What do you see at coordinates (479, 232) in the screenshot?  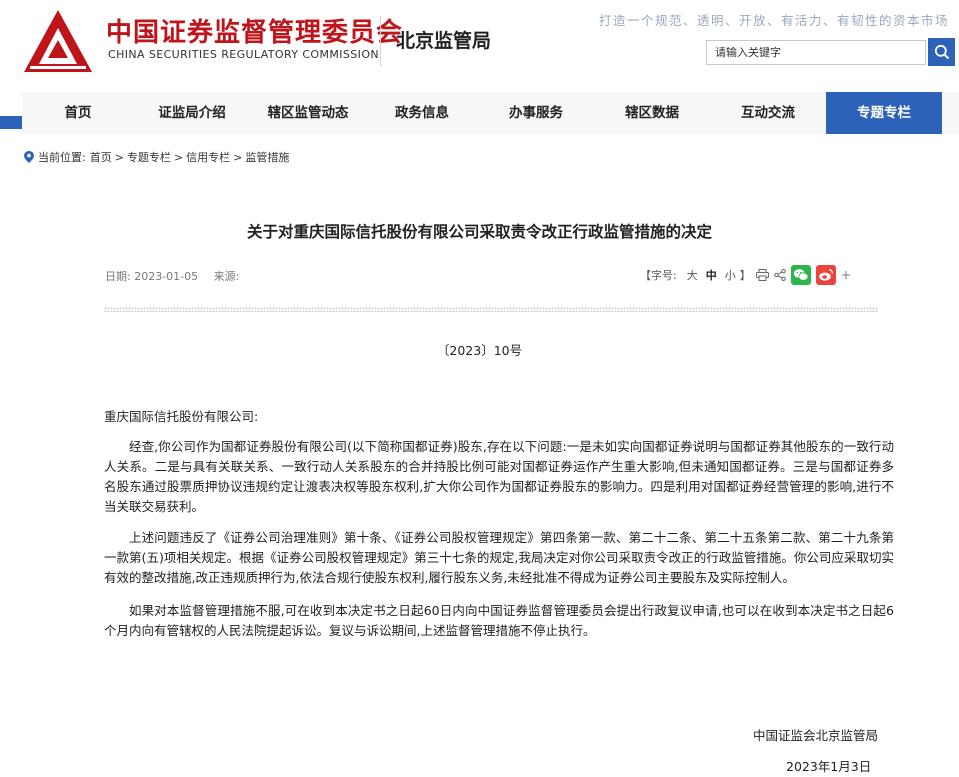 I see `article-title: 关于对重庆国际信托股份有限公司采取责令改正行政监管措施的决定` at bounding box center [479, 232].